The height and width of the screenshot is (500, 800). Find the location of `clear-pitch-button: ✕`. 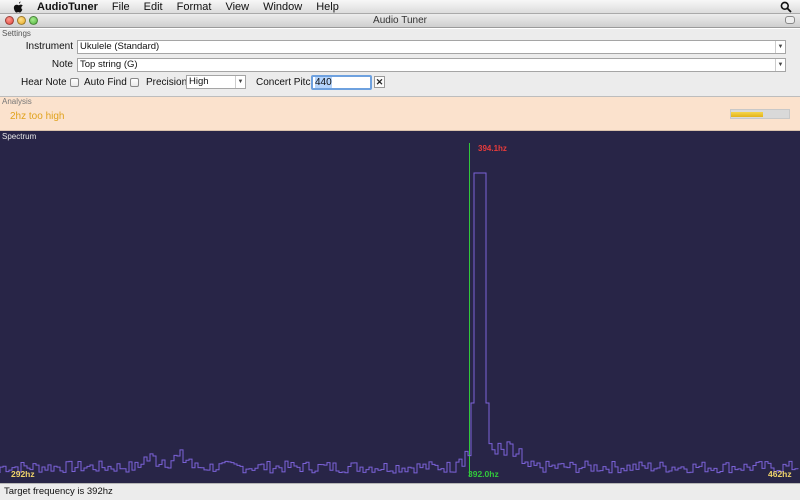

clear-pitch-button: ✕ is located at coordinates (379, 82).